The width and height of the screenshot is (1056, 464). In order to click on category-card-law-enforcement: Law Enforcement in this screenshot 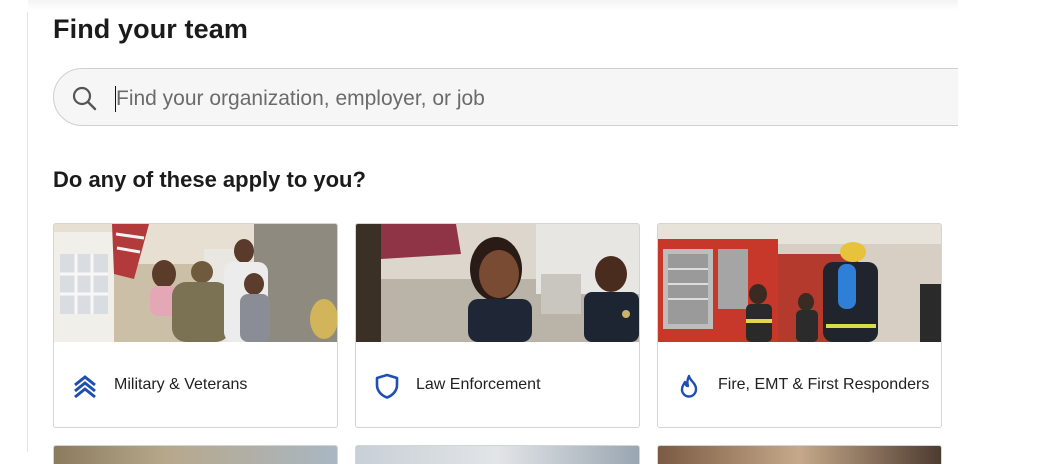, I will do `click(497, 325)`.